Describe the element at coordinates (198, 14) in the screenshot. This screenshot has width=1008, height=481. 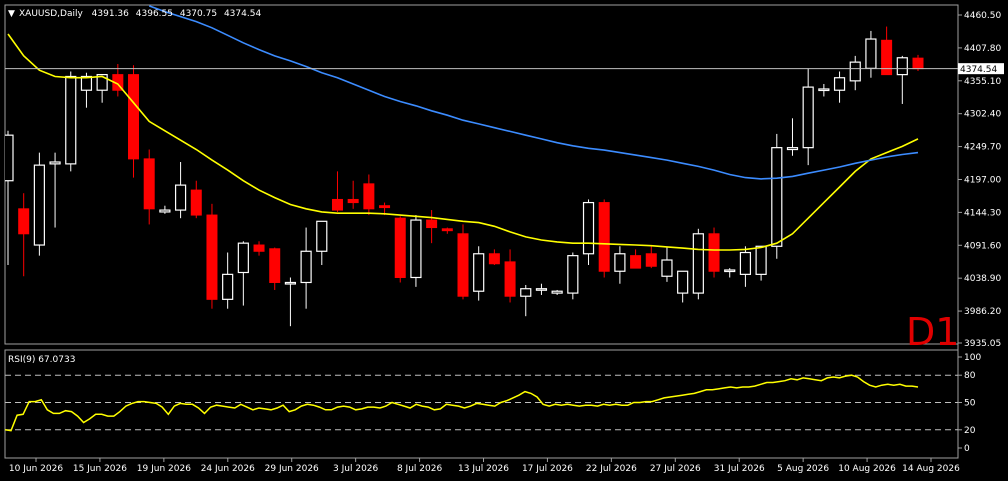
I see `low-value: 4370.75` at that location.